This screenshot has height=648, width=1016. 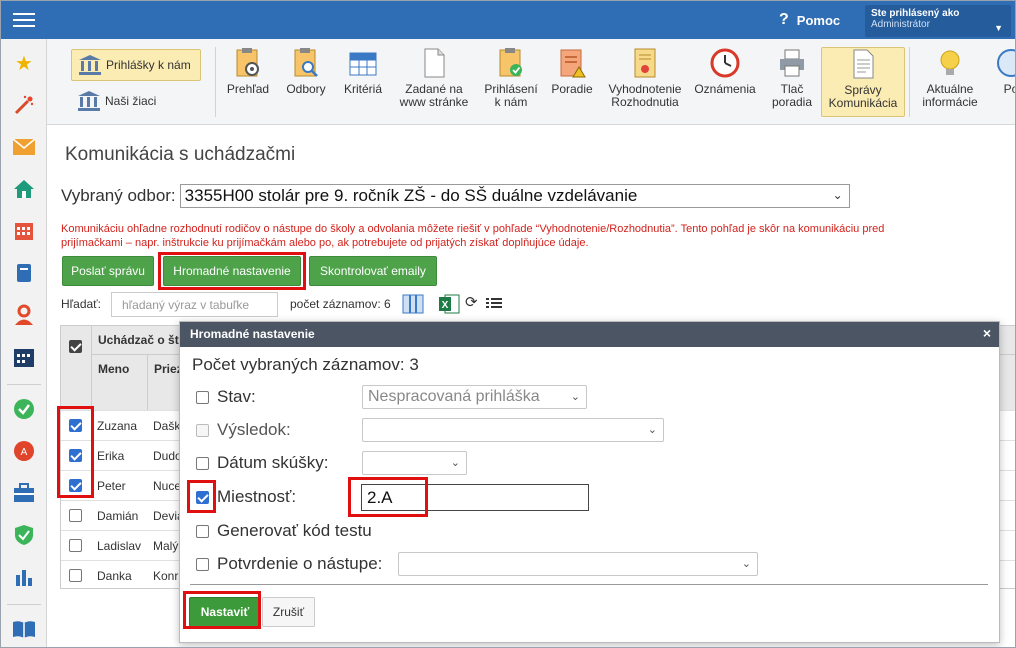 I want to click on datum-checkbox, so click(x=202, y=463).